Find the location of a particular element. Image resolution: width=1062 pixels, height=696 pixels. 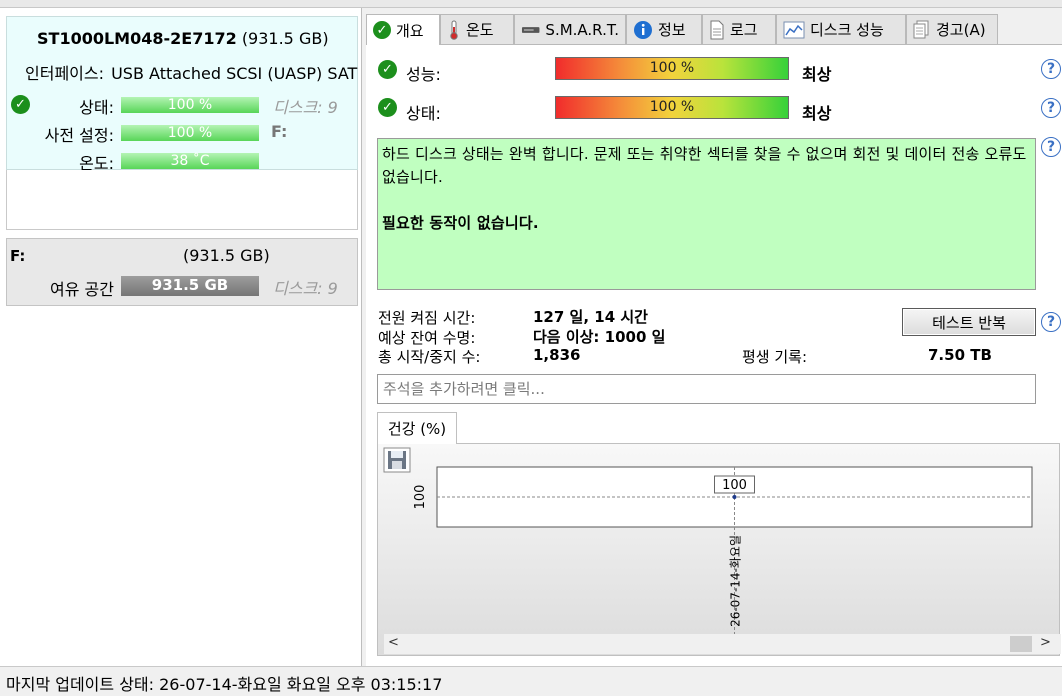

preset-bar: 100 % is located at coordinates (190, 133).